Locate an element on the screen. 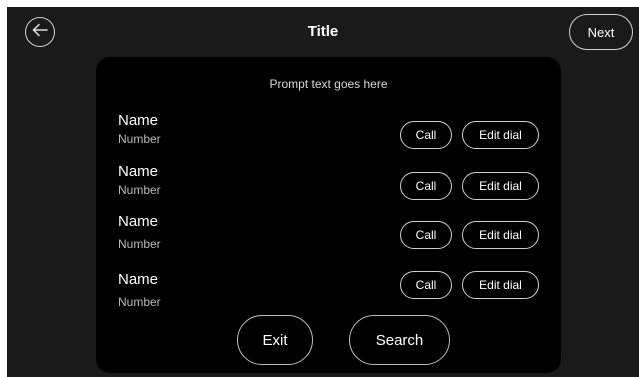 The image size is (639, 377). header: Title Next is located at coordinates (323, 32).